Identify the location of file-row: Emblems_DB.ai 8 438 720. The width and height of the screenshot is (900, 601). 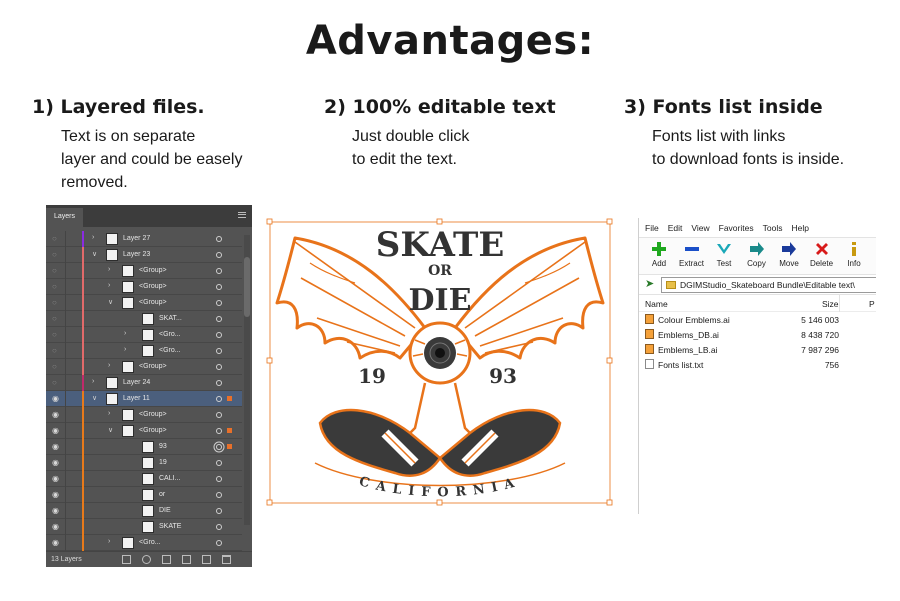
(757, 334).